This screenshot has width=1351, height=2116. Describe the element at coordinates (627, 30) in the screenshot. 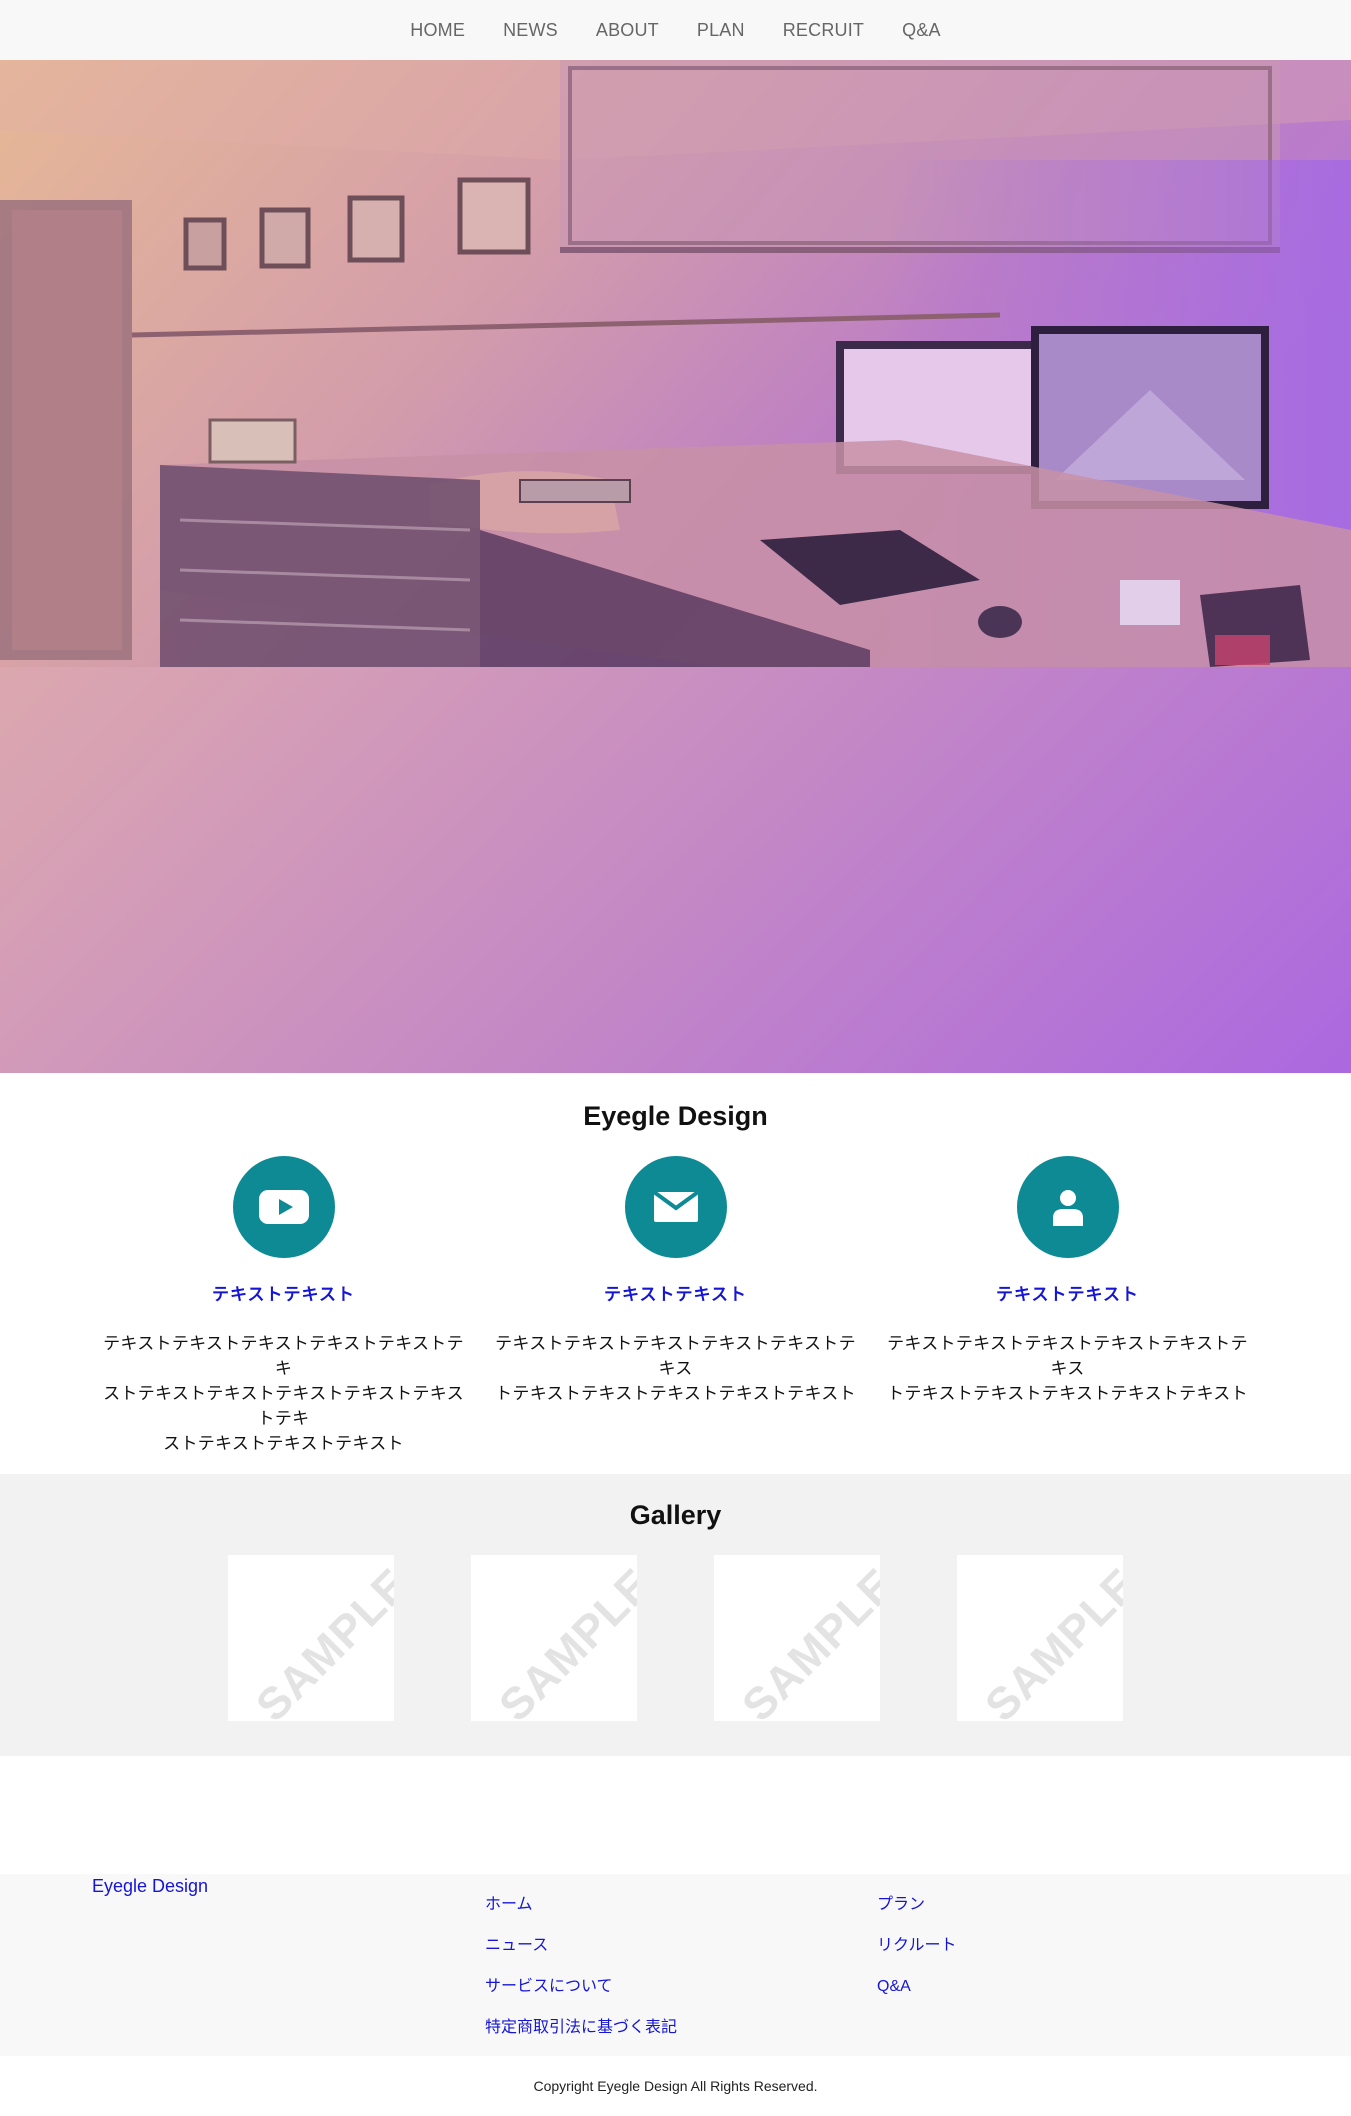

I see `nav-about-link: ABOUT` at that location.